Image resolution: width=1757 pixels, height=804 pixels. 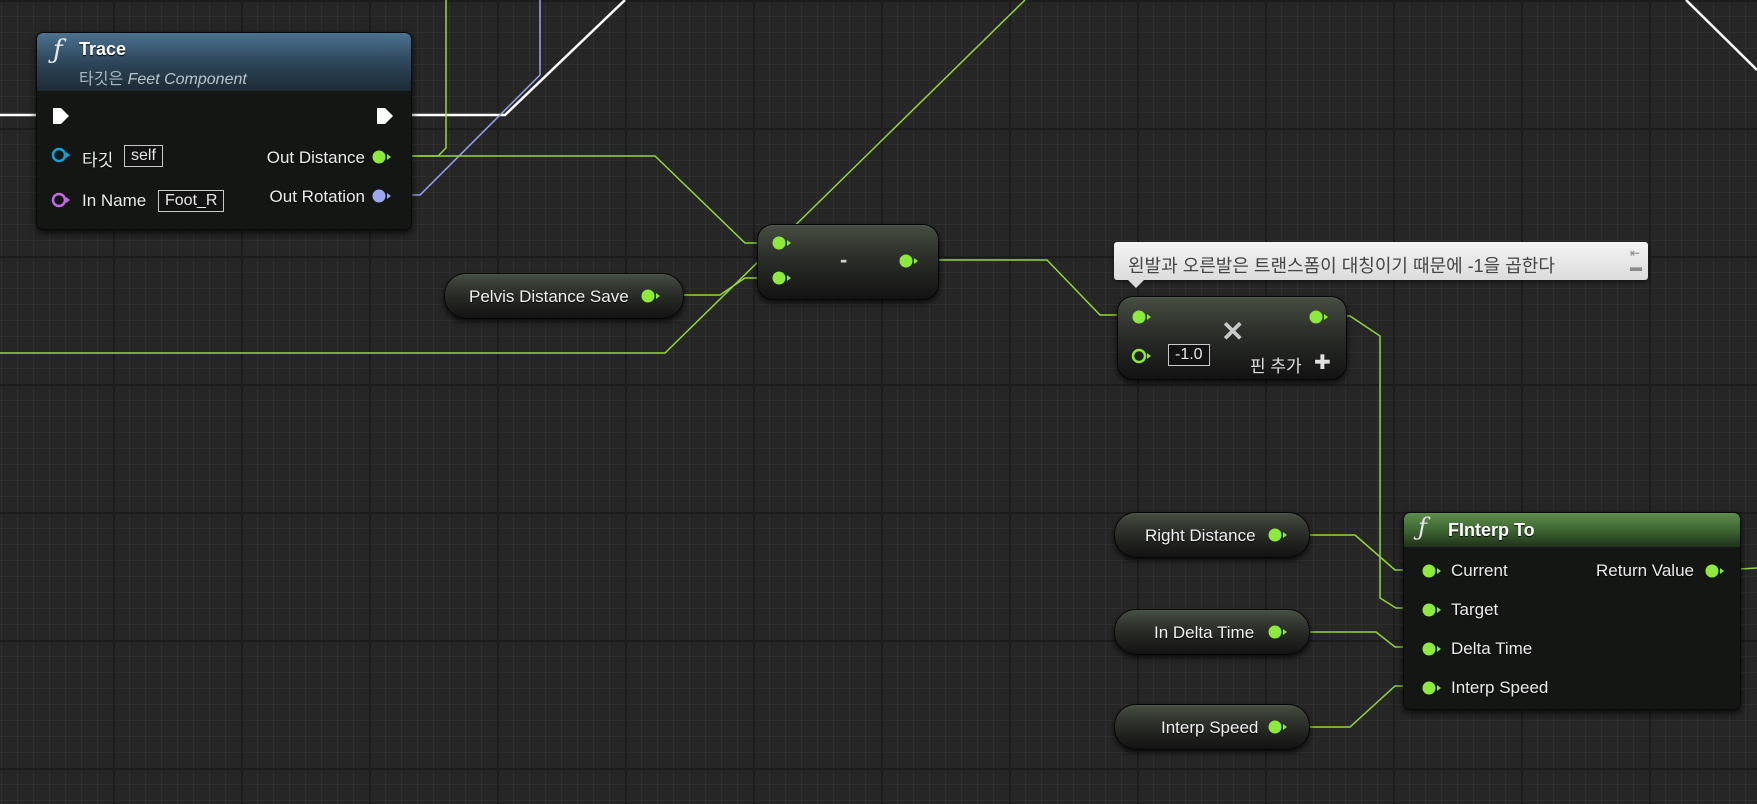 I want to click on target-pin-label: 타깃, so click(x=98, y=160).